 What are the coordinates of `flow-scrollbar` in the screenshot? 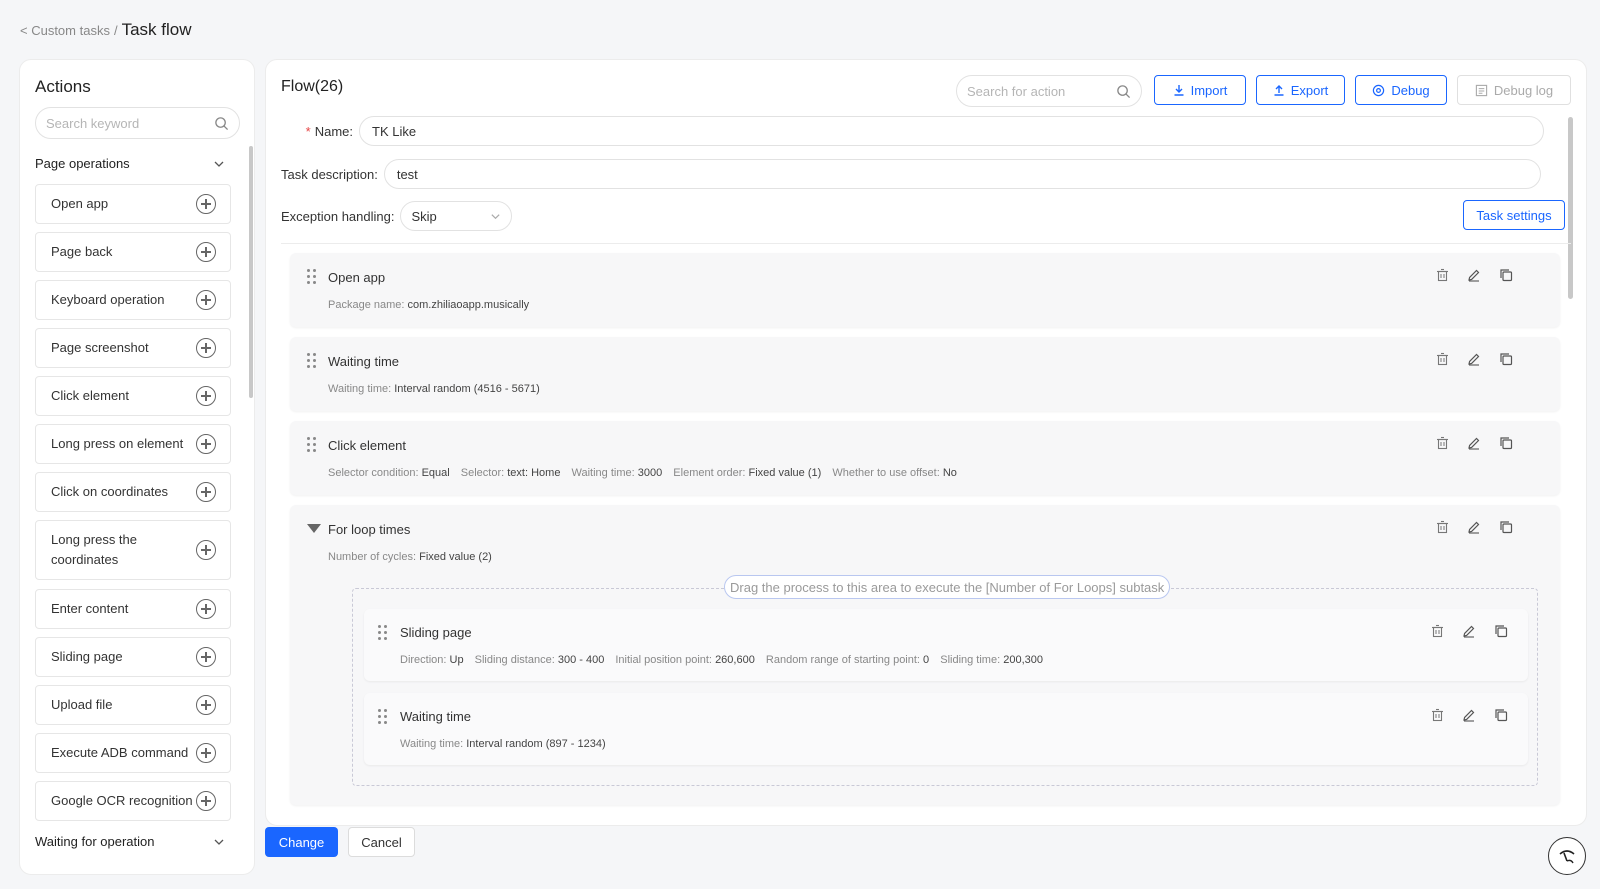 It's located at (1570, 208).